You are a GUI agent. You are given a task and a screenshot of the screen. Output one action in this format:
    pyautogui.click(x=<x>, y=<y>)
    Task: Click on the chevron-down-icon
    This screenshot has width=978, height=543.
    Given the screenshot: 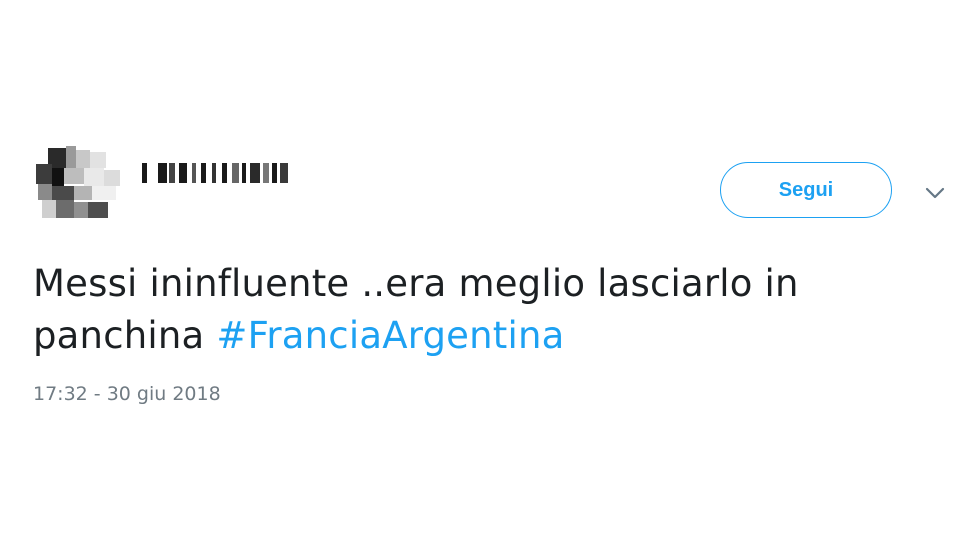 What is the action you would take?
    pyautogui.click(x=935, y=193)
    